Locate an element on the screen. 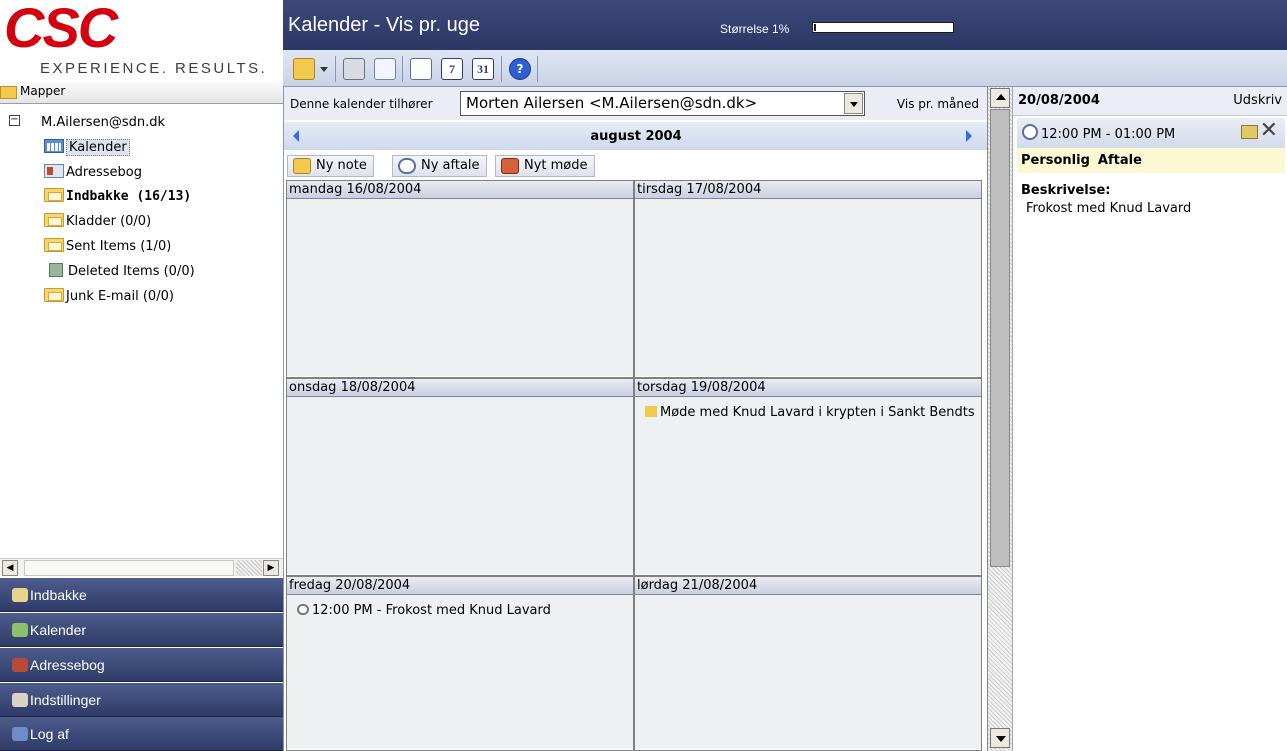 The width and height of the screenshot is (1287, 751). tree-account: M.Ailersen@sdn.dk is located at coordinates (103, 123).